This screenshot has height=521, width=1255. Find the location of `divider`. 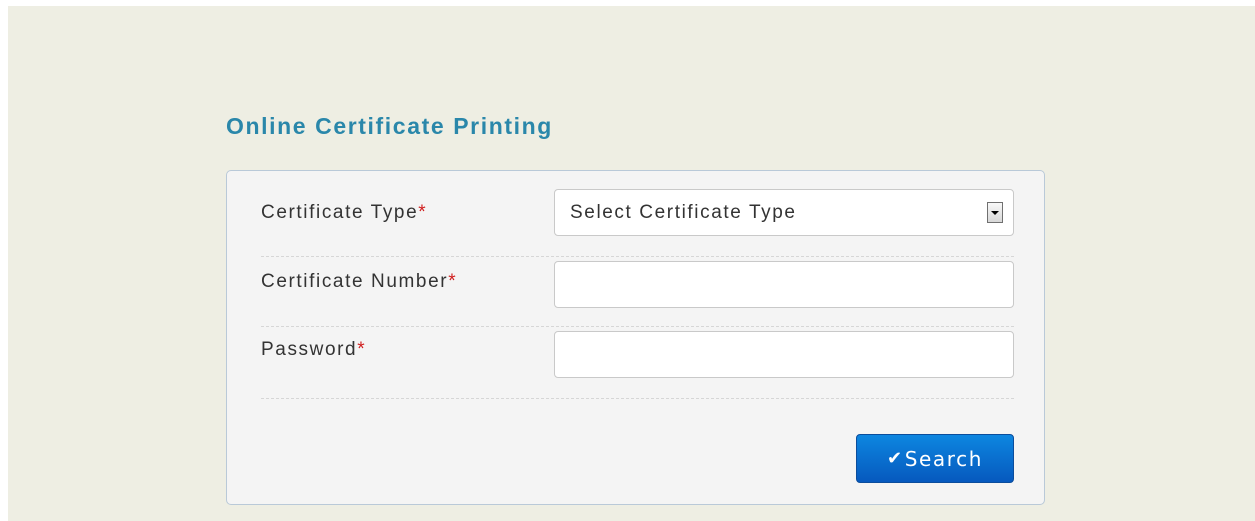

divider is located at coordinates (637, 398).